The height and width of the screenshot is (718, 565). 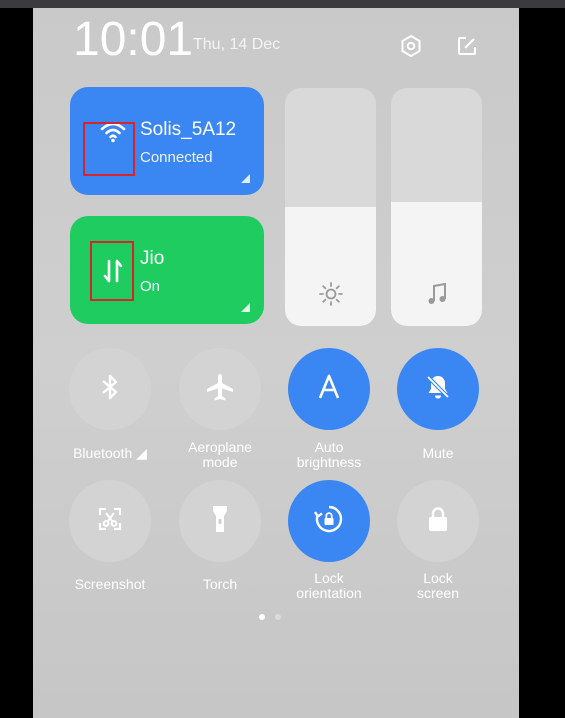 I want to click on clock-time: 10:01, so click(x=133, y=39).